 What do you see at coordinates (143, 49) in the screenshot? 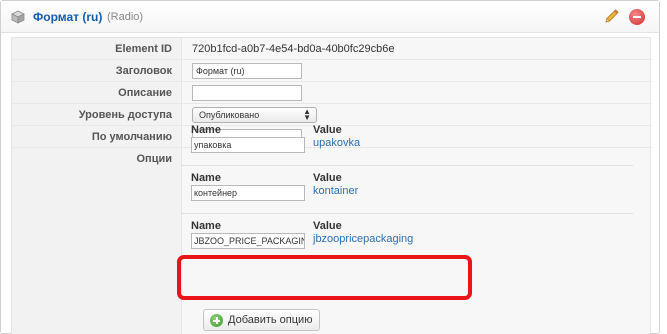
I see `element-id-label: Element ID` at bounding box center [143, 49].